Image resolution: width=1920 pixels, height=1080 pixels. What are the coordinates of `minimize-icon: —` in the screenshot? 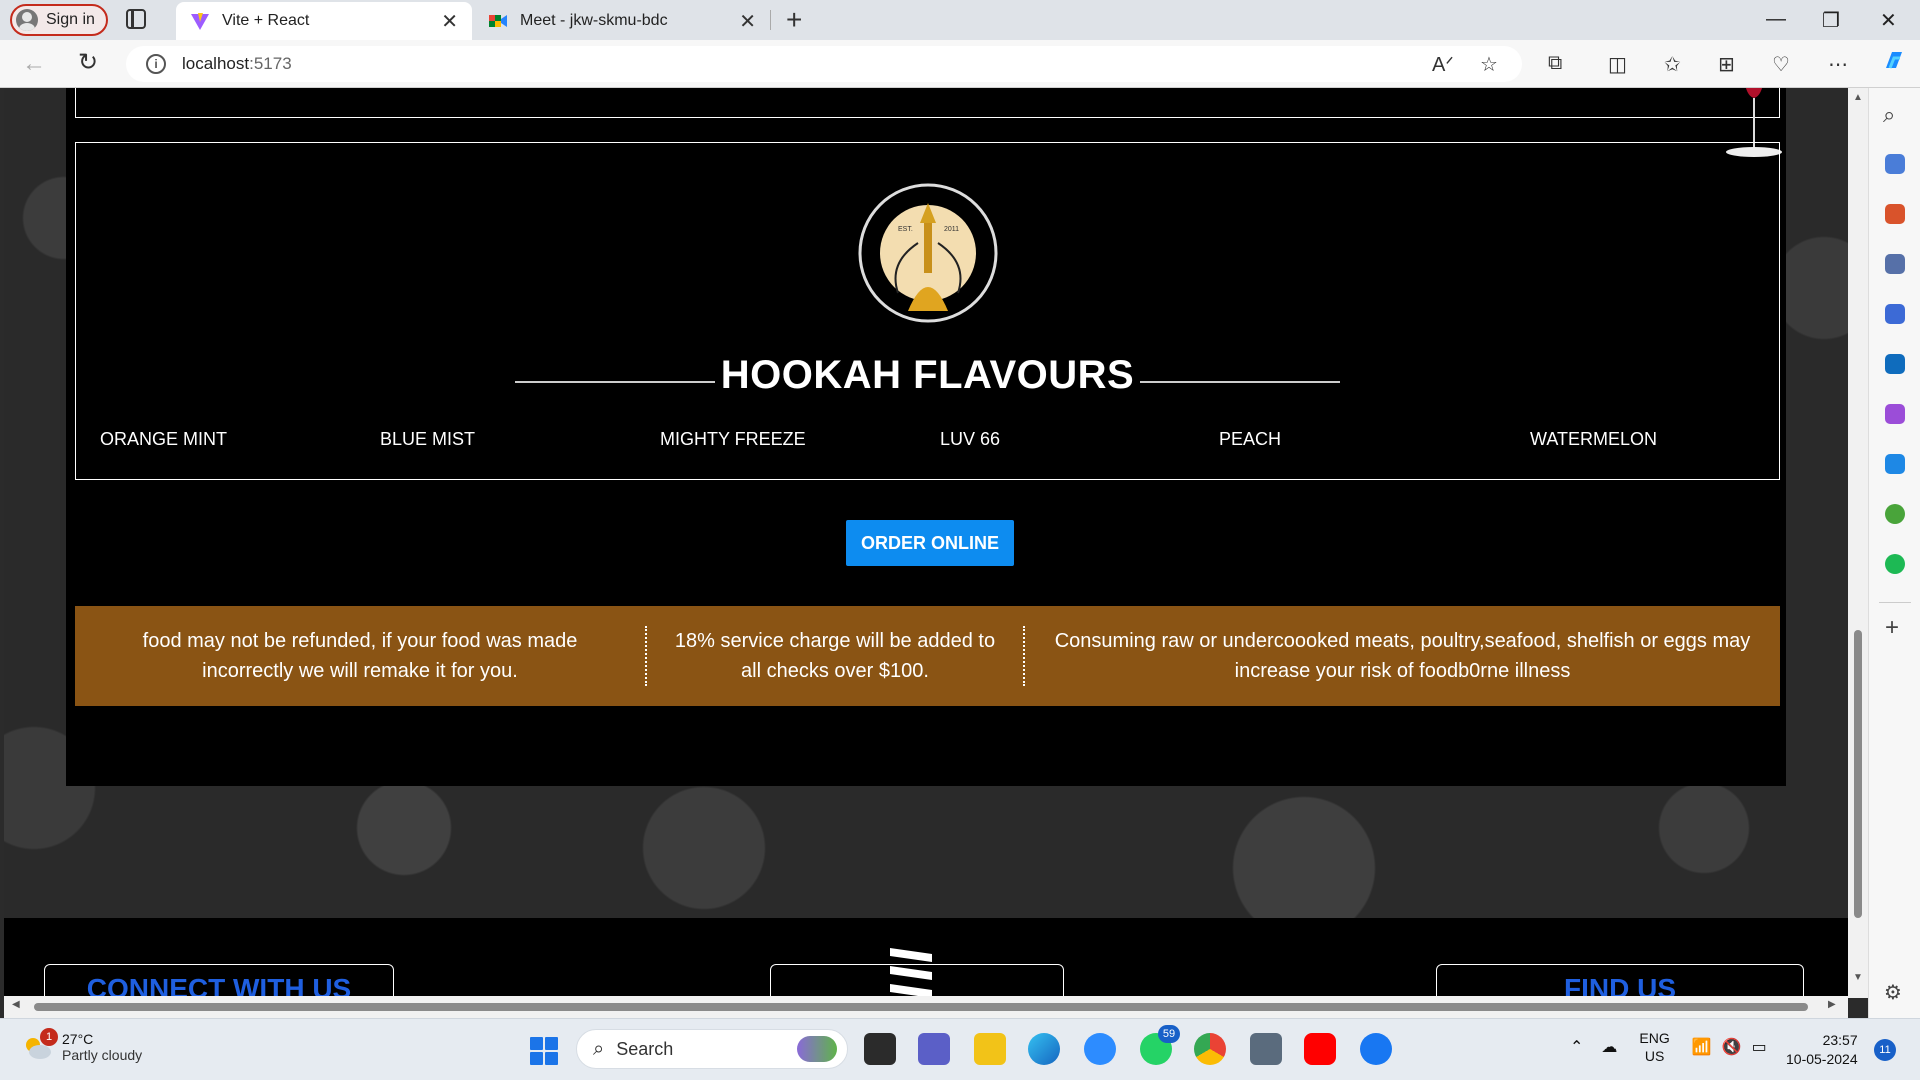 It's located at (1776, 19).